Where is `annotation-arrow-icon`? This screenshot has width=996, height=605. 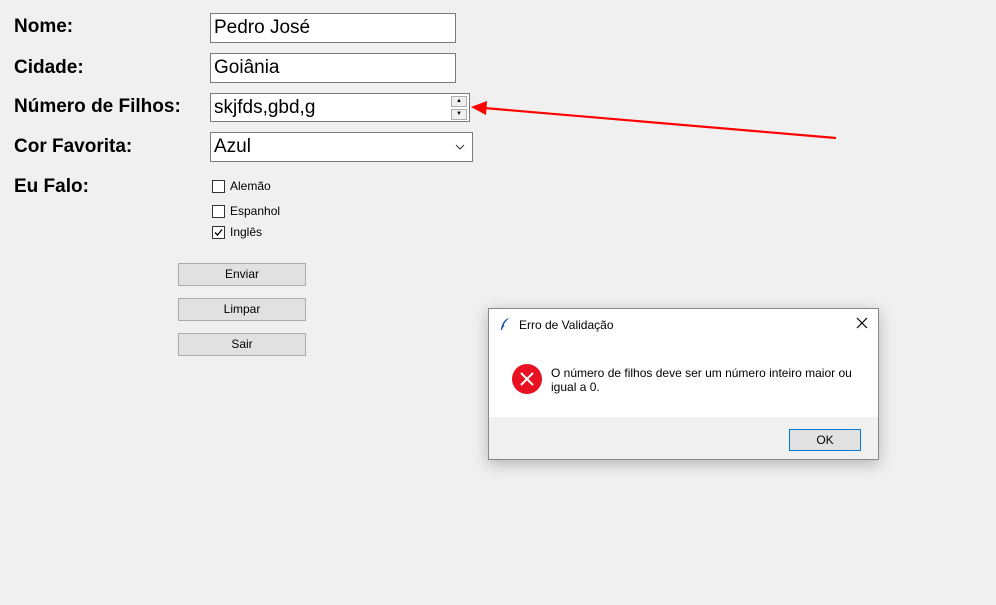
annotation-arrow-icon is located at coordinates (654, 120).